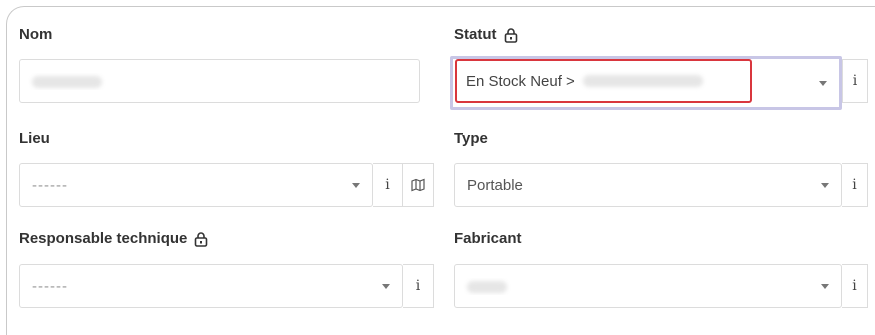 This screenshot has width=875, height=335. I want to click on responsable-label: Responsable technique, so click(114, 238).